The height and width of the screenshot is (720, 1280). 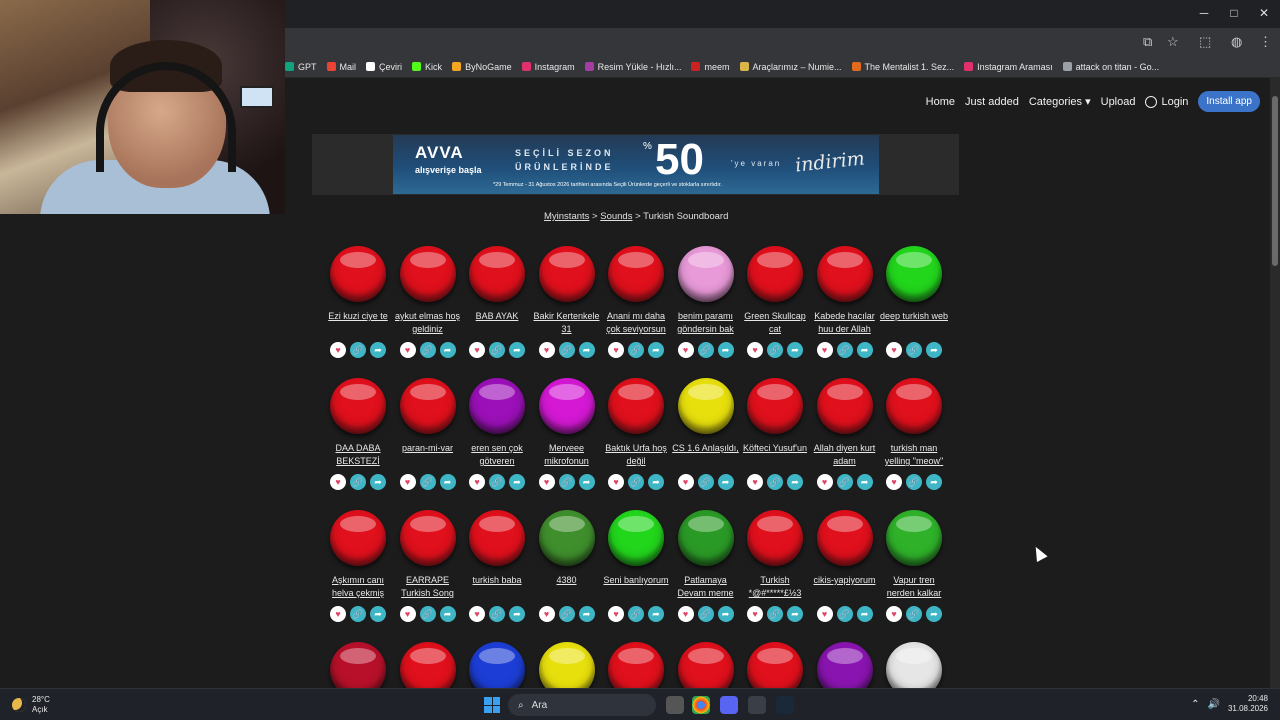 I want to click on nav-just-added: Just added, so click(x=992, y=102).